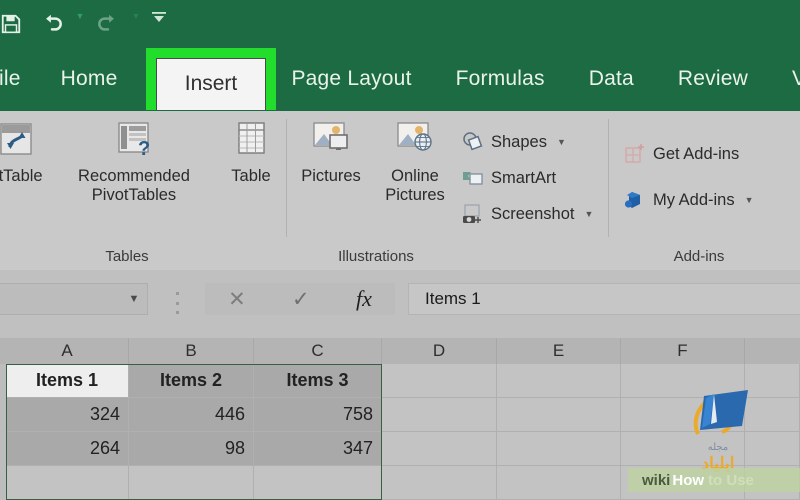  What do you see at coordinates (439, 415) in the screenshot?
I see `cell-d2` at bounding box center [439, 415].